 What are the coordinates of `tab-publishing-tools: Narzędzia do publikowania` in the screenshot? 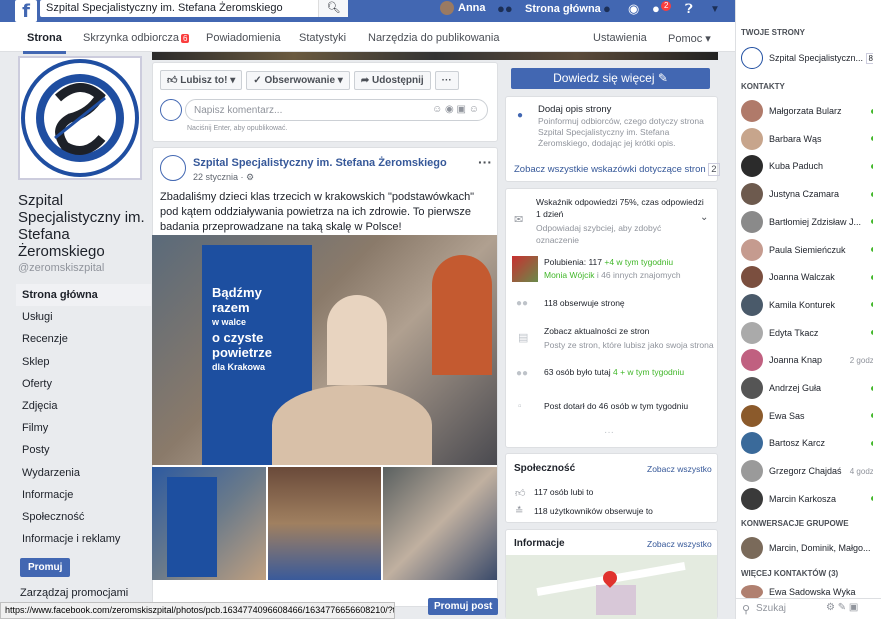 It's located at (433, 38).